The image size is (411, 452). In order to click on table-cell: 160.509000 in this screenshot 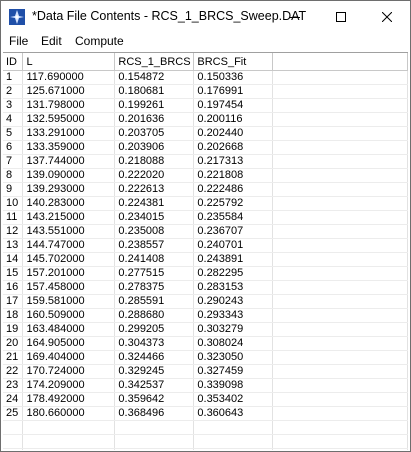, I will do `click(69, 315)`.